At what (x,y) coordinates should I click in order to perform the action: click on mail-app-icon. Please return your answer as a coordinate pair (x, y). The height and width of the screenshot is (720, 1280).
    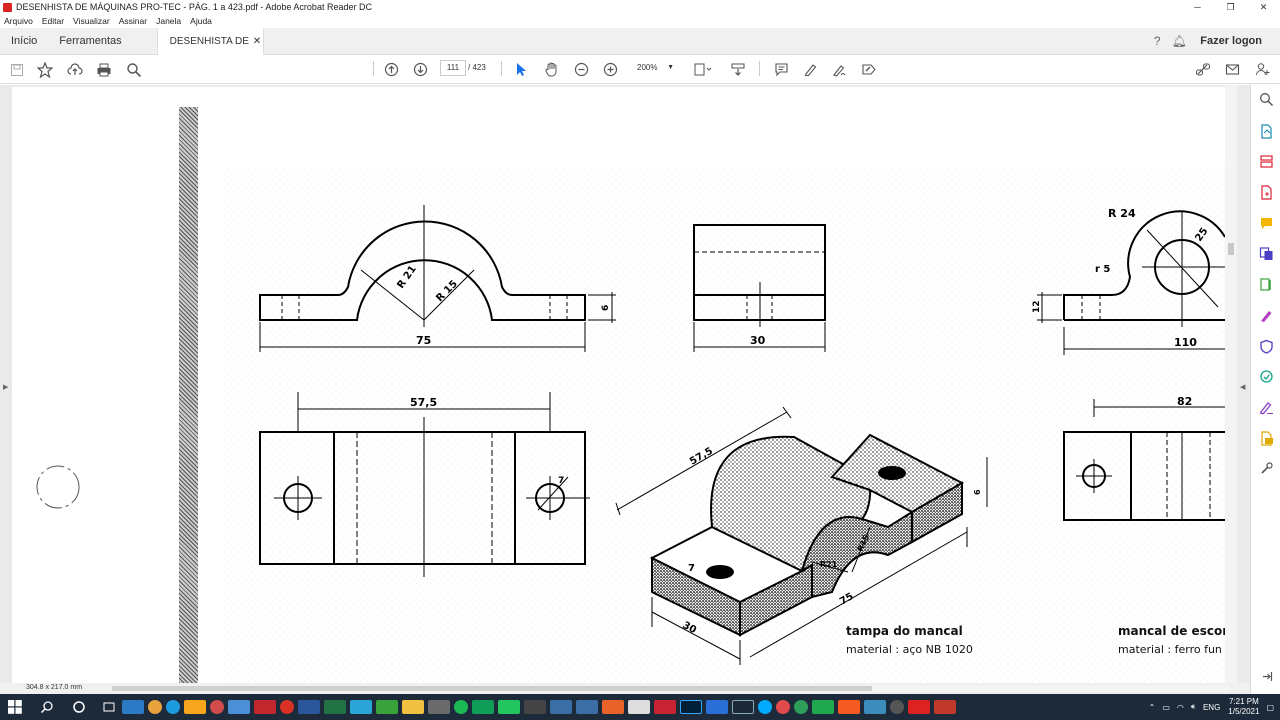
    Looking at the image, I should click on (133, 707).